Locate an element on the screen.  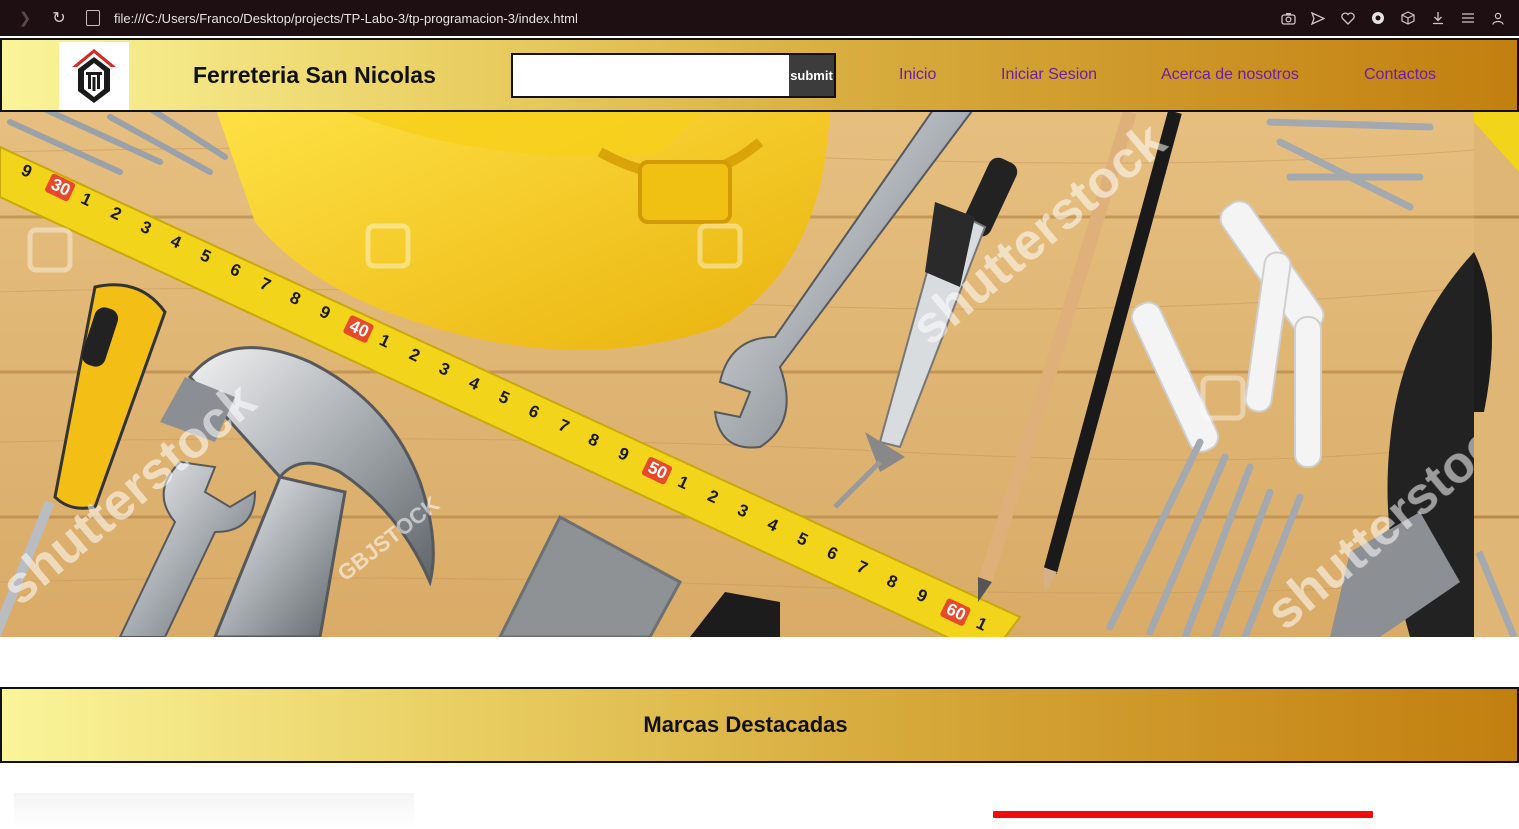
brand-logo-partial is located at coordinates (214, 811).